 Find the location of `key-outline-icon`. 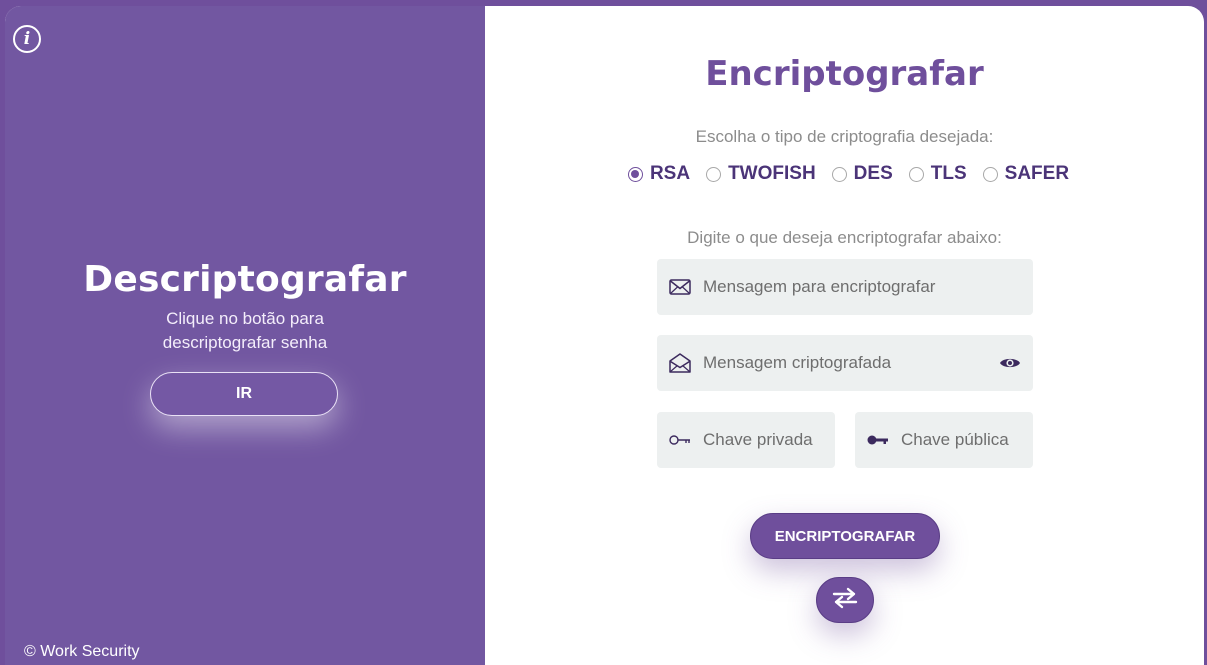

key-outline-icon is located at coordinates (680, 440).